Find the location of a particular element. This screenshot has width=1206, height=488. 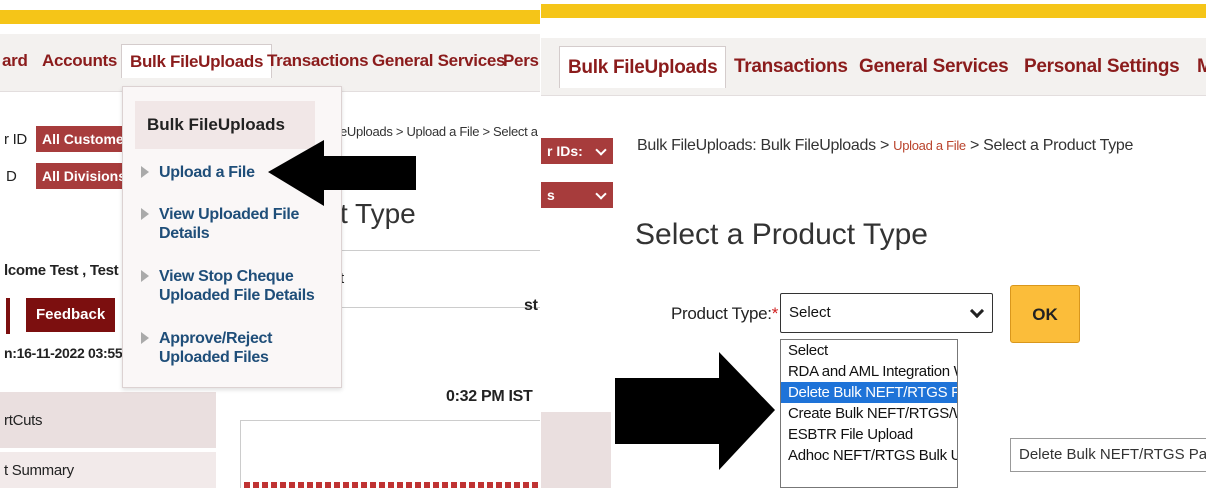

menu-item-approve-reject: Approve/Reject Uploaded Files is located at coordinates (236, 348).